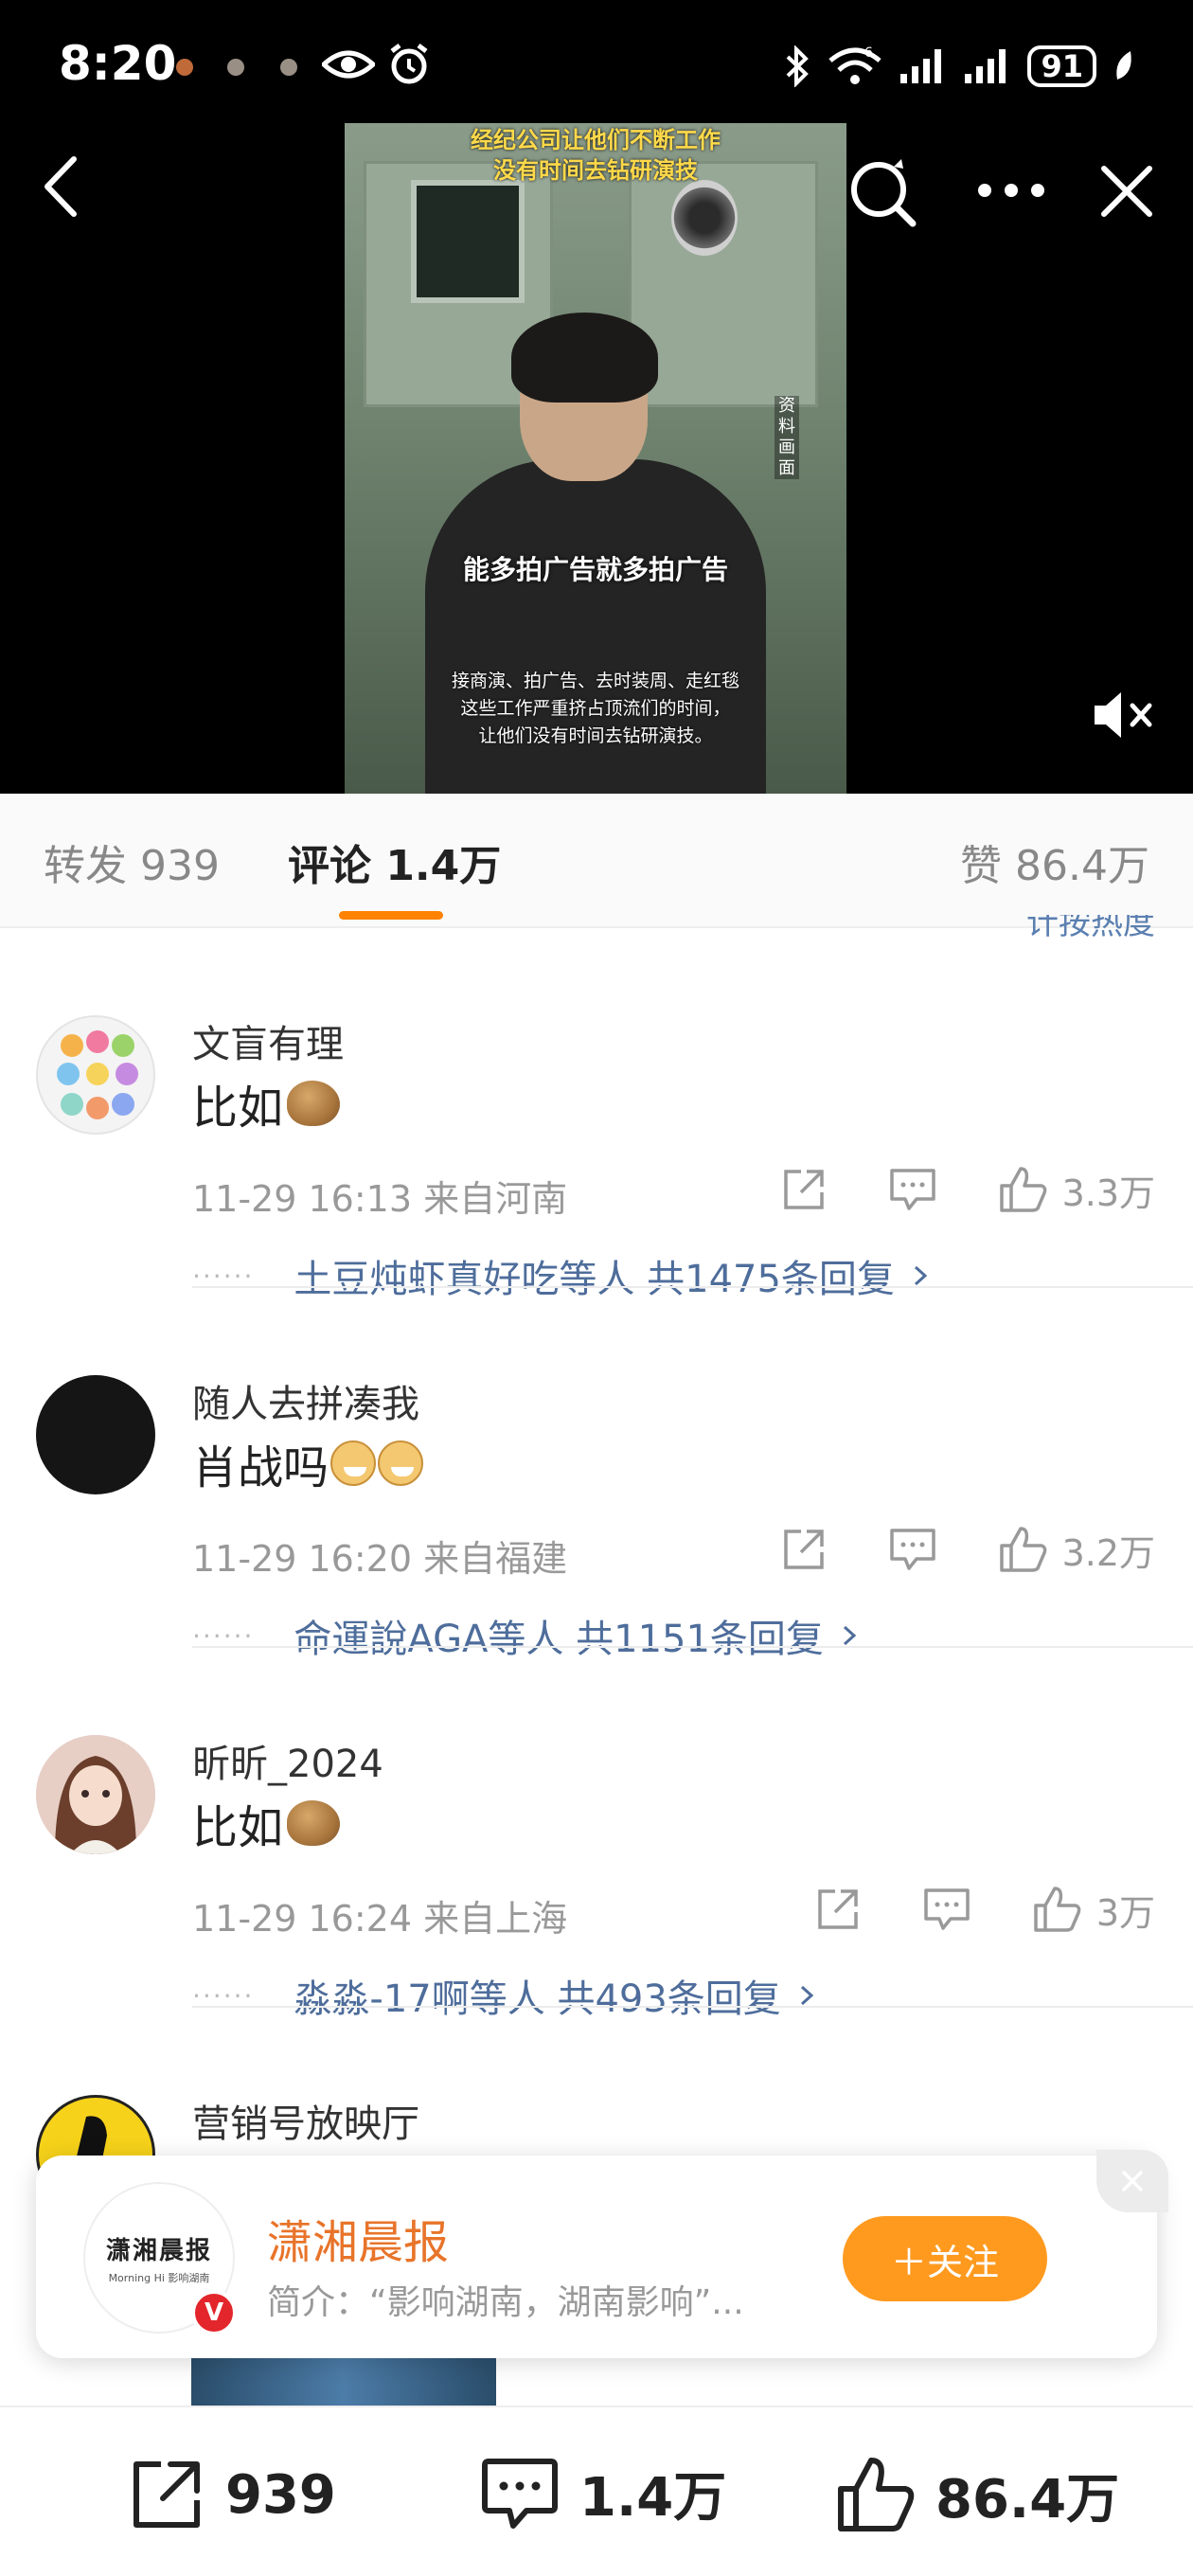 The height and width of the screenshot is (2576, 1193). I want to click on account-name: 潇湘晨报, so click(358, 2238).